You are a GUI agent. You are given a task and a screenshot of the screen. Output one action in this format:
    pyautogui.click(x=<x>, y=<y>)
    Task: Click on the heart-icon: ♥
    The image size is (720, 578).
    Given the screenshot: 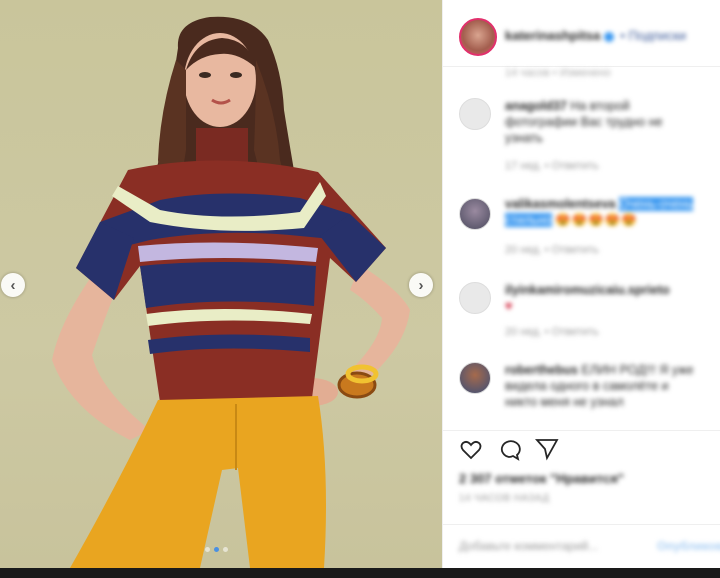 What is the action you would take?
    pyautogui.click(x=509, y=306)
    